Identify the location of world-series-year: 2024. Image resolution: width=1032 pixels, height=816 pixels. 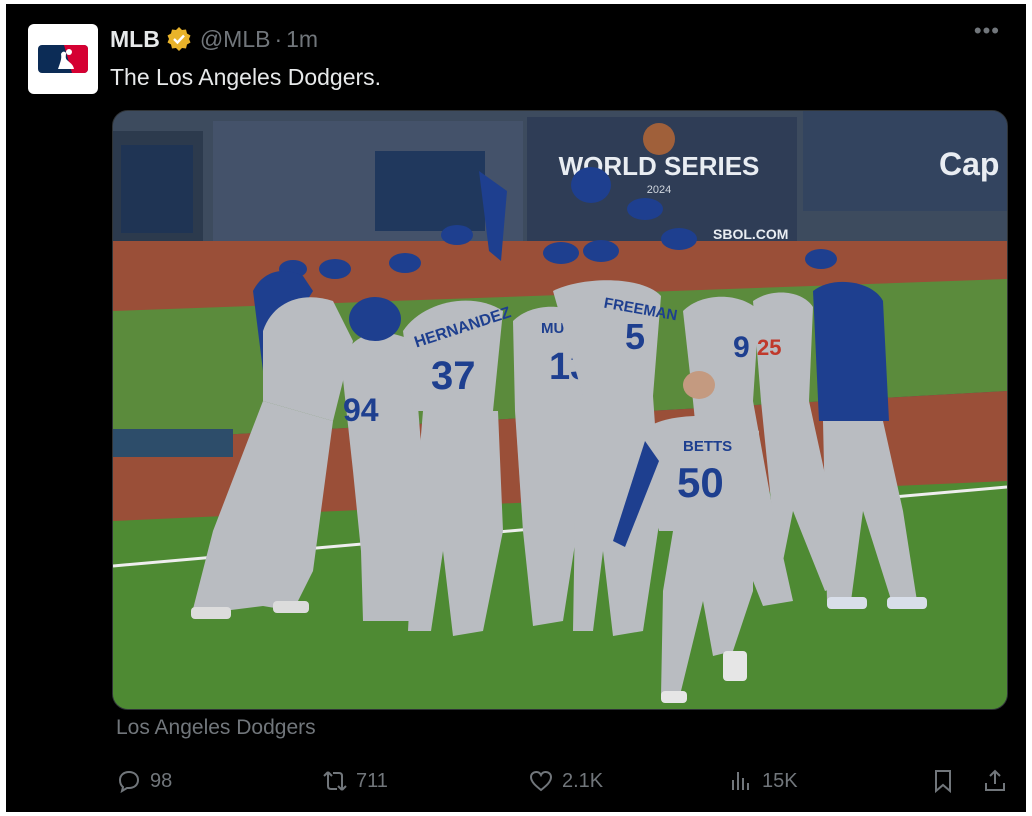
(659, 190).